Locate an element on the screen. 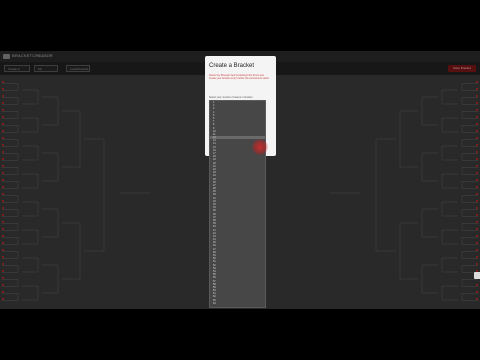 The height and width of the screenshot is (360, 480). modal-title: Create a Bracket is located at coordinates (232, 66).